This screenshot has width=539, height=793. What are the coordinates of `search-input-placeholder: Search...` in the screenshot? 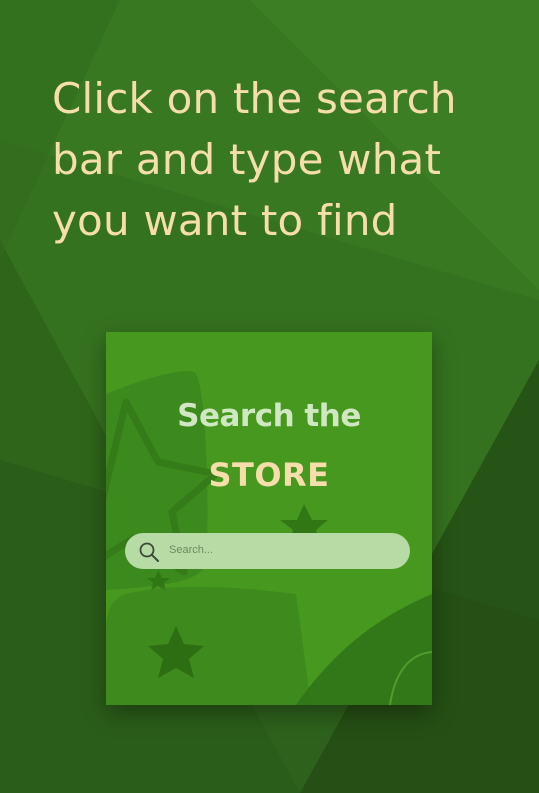 It's located at (191, 550).